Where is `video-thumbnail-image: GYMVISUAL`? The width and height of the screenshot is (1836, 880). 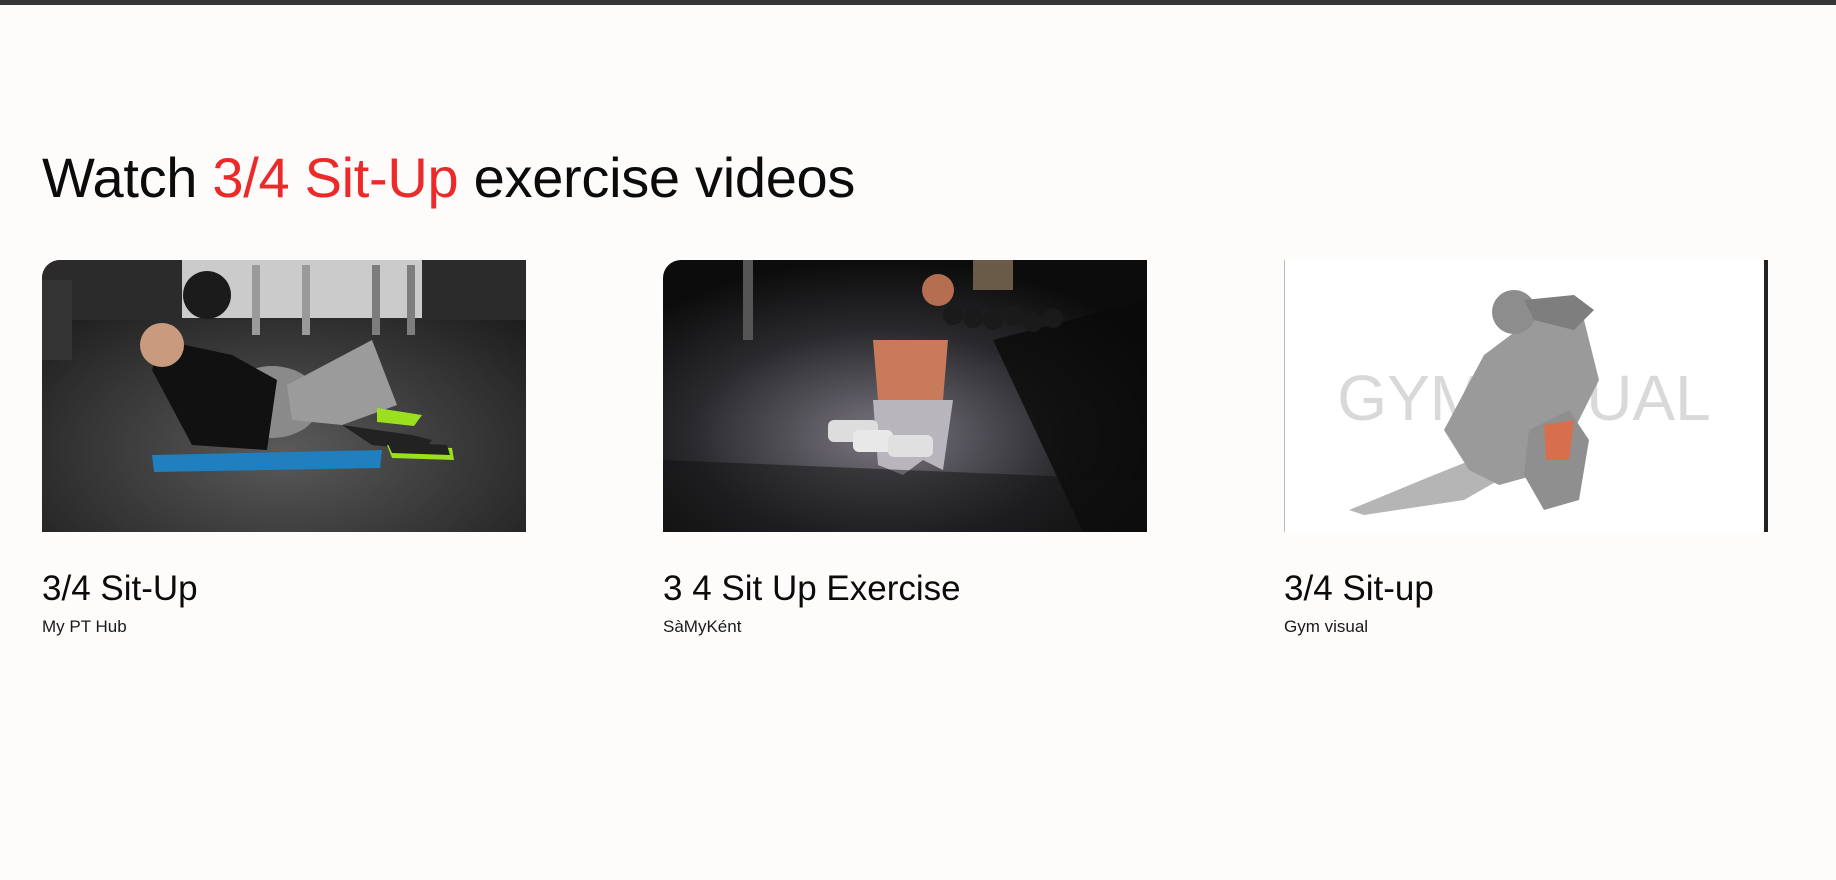
video-thumbnail-image: GYMVISUAL is located at coordinates (1526, 396).